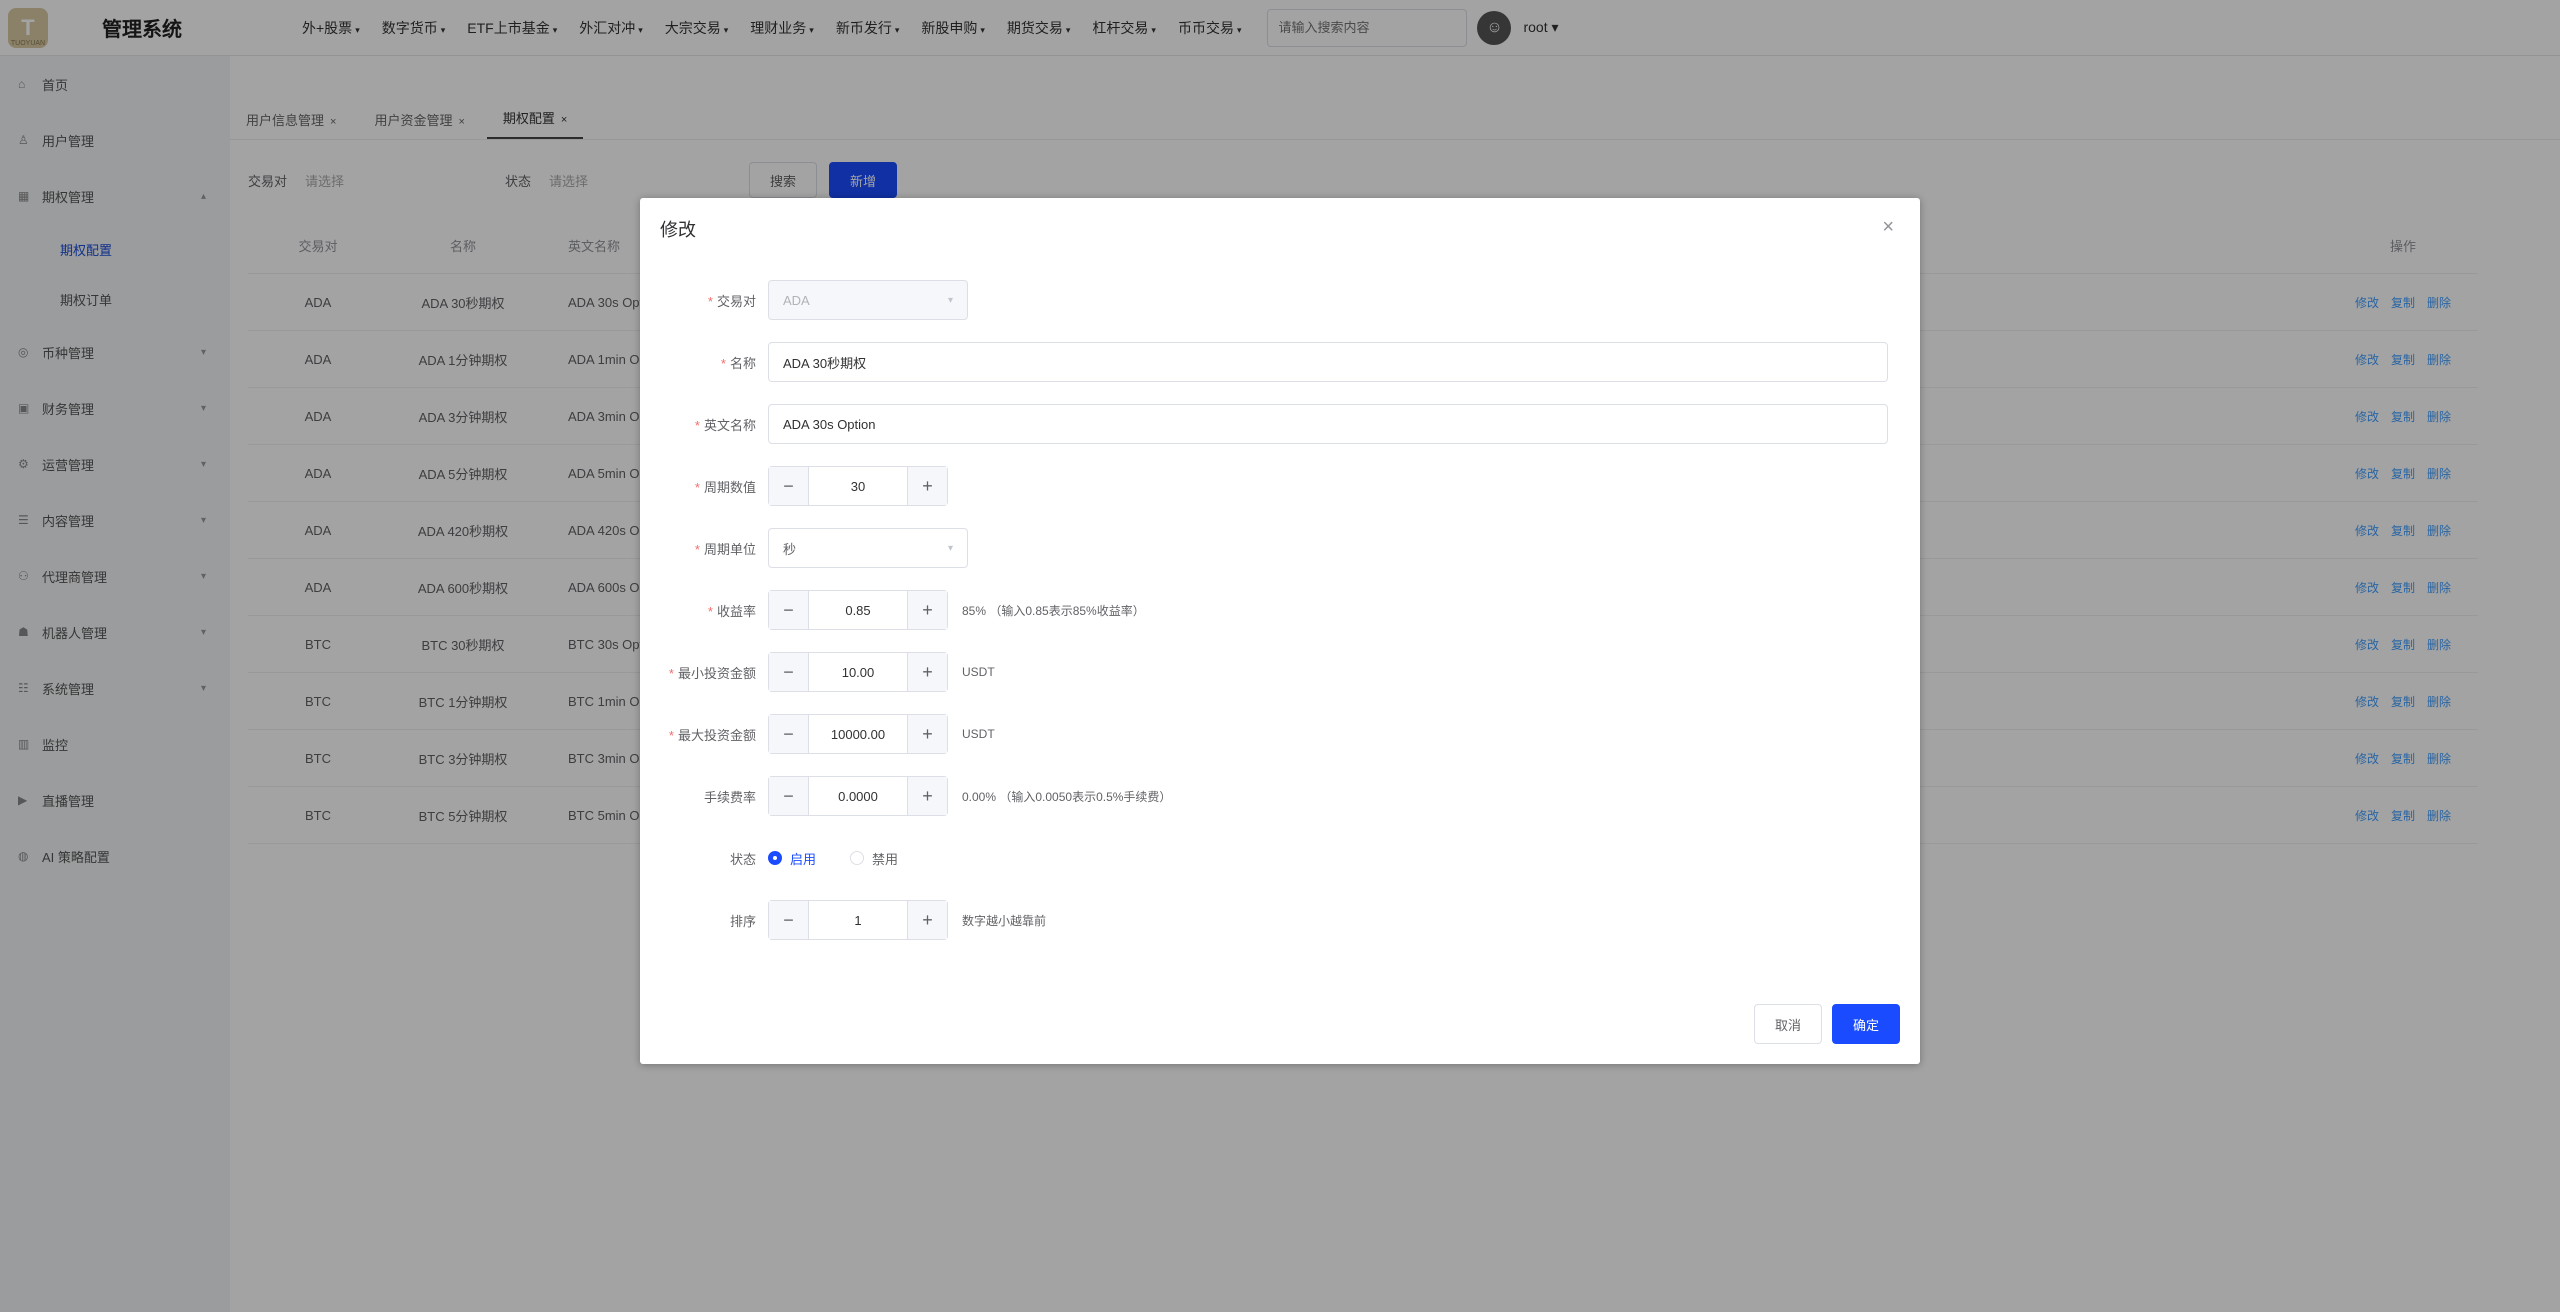 The height and width of the screenshot is (1312, 2560). Describe the element at coordinates (725, 425) in the screenshot. I see `en-name-label: * 英文名称` at that location.